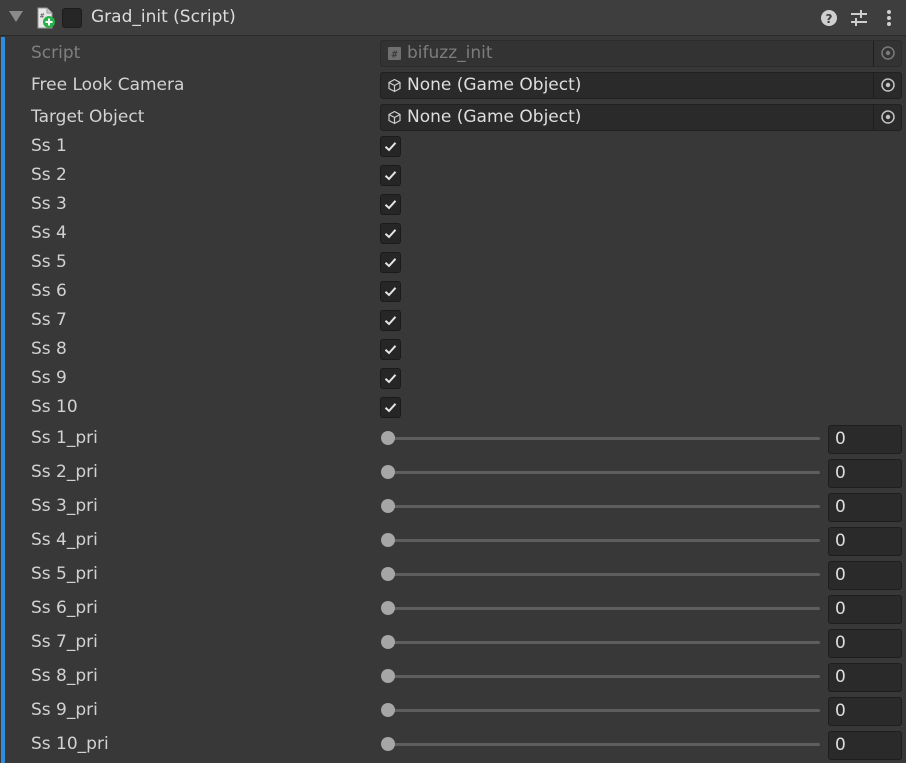 The image size is (906, 763). I want to click on script-row: Script # bifuzz_init, so click(453, 54).